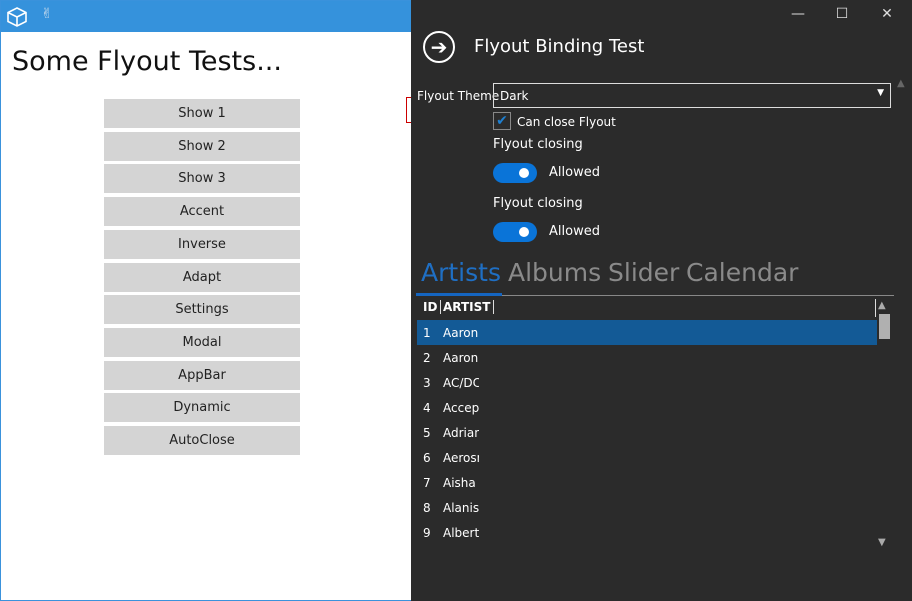 The image size is (912, 601). What do you see at coordinates (538, 144) in the screenshot?
I see `toggle-header-1: Flyout closing` at bounding box center [538, 144].